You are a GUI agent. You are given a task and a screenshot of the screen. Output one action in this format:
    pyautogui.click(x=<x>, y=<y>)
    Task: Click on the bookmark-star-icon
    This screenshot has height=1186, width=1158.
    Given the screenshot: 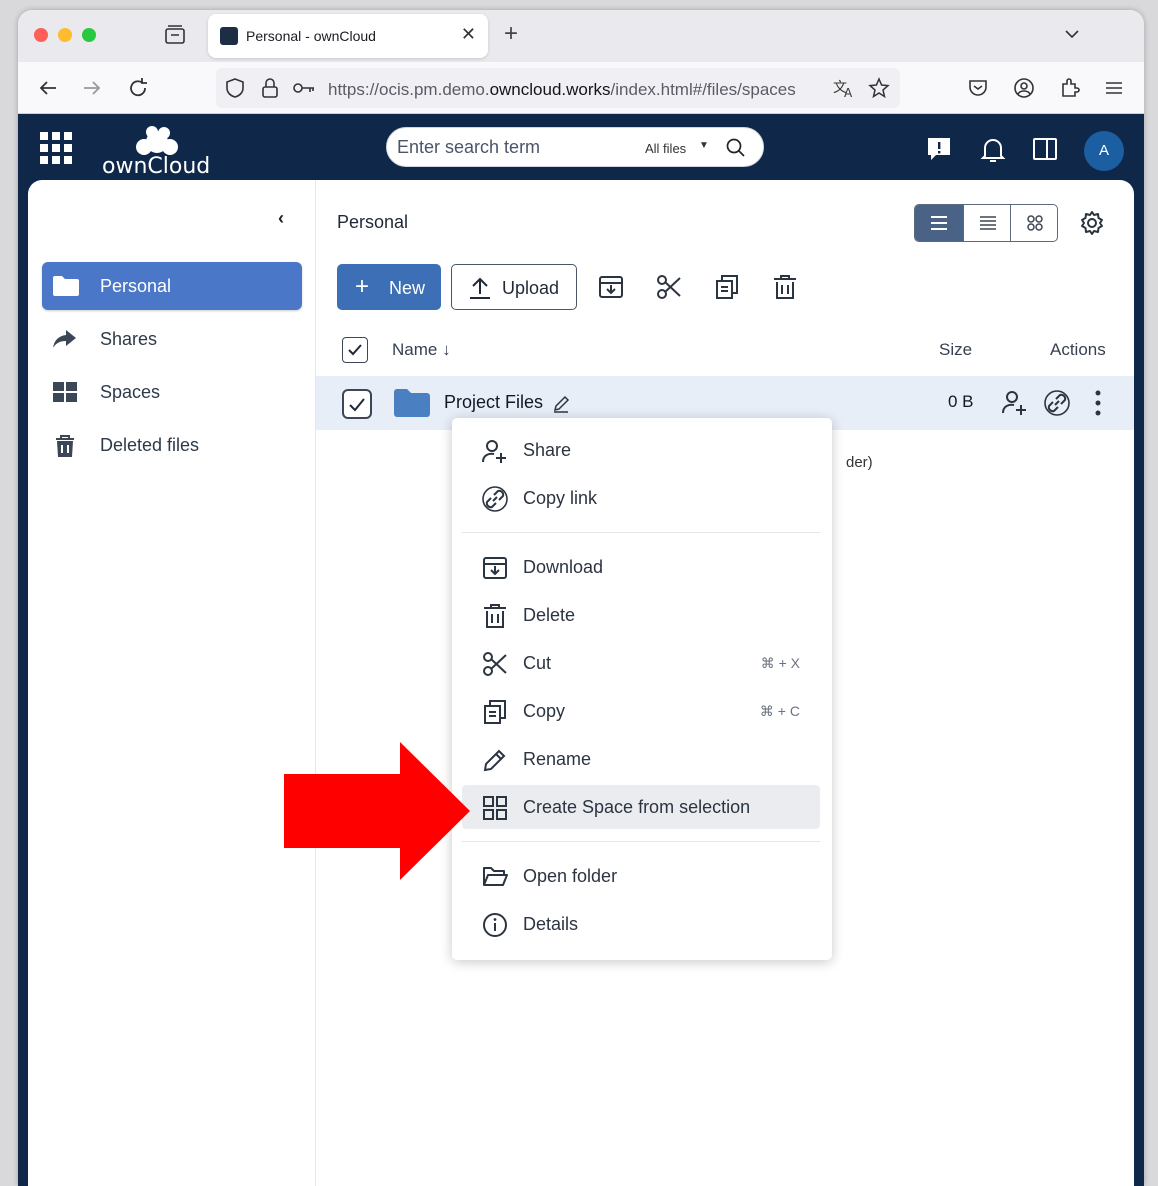 What is the action you would take?
    pyautogui.click(x=879, y=88)
    